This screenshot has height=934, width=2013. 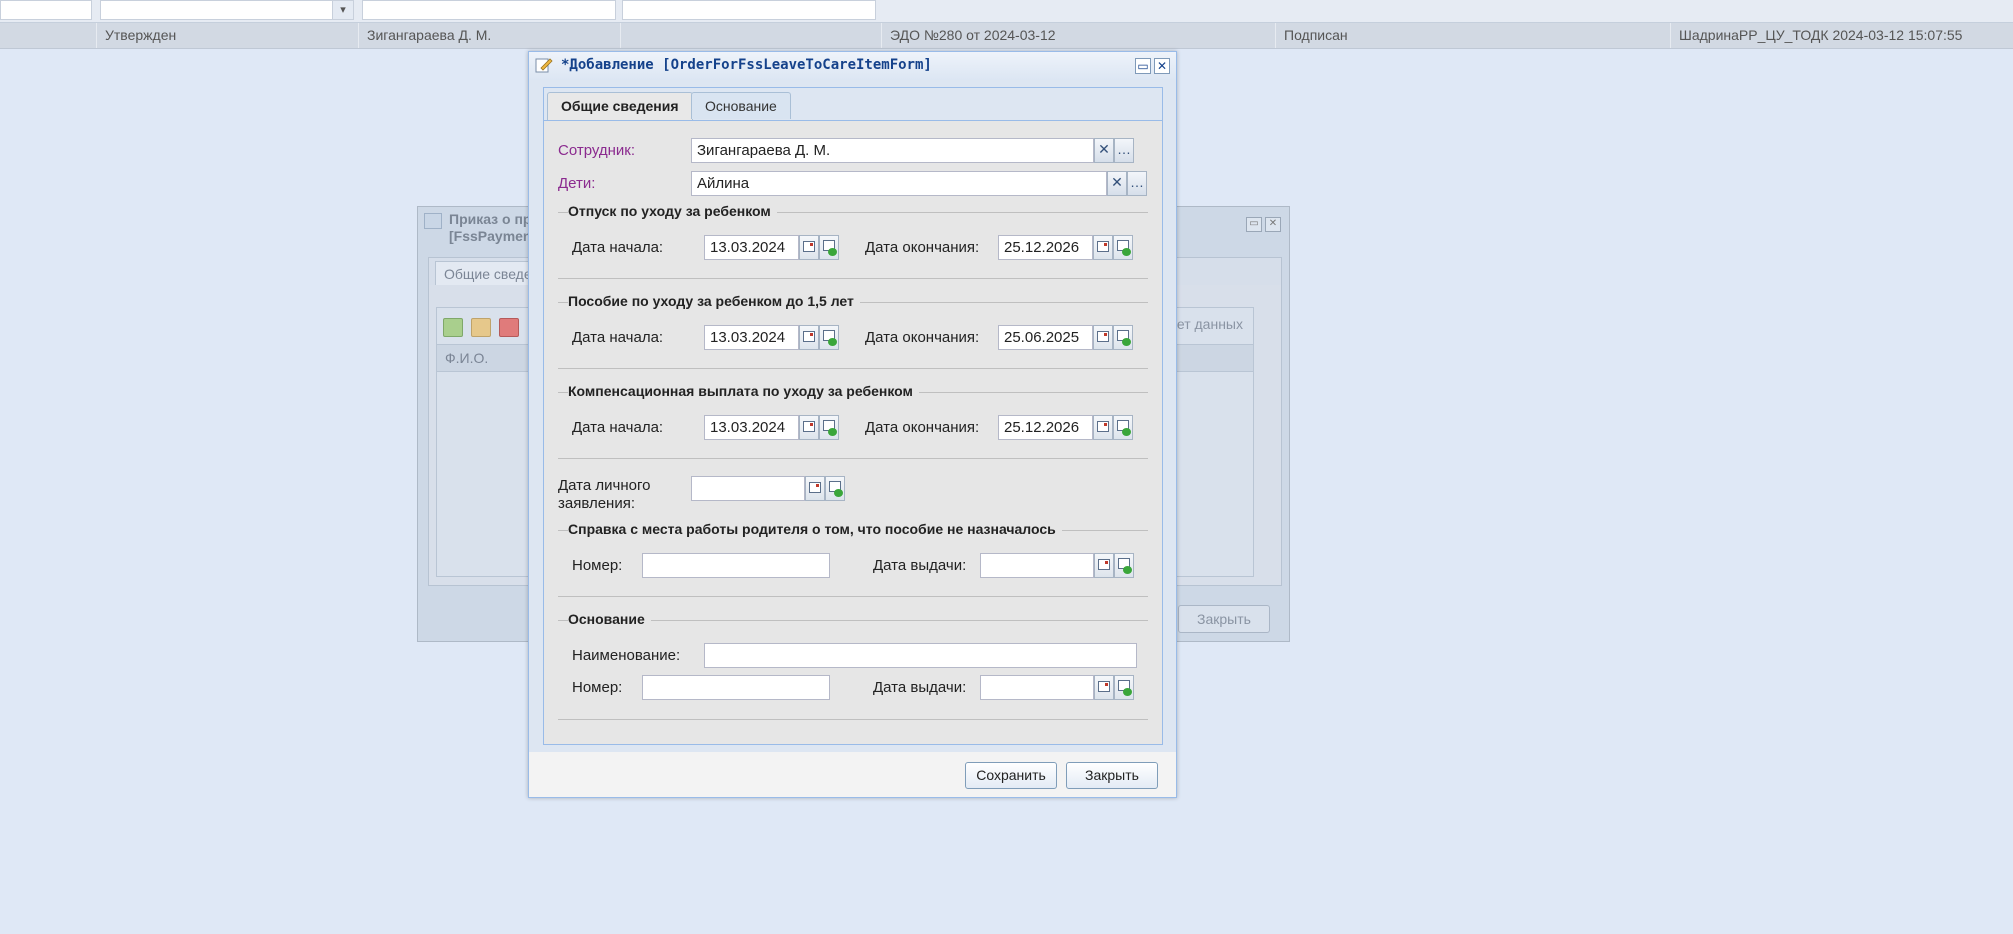 I want to click on background-window-title: Приказ о пр [FssPaymen, so click(x=490, y=228).